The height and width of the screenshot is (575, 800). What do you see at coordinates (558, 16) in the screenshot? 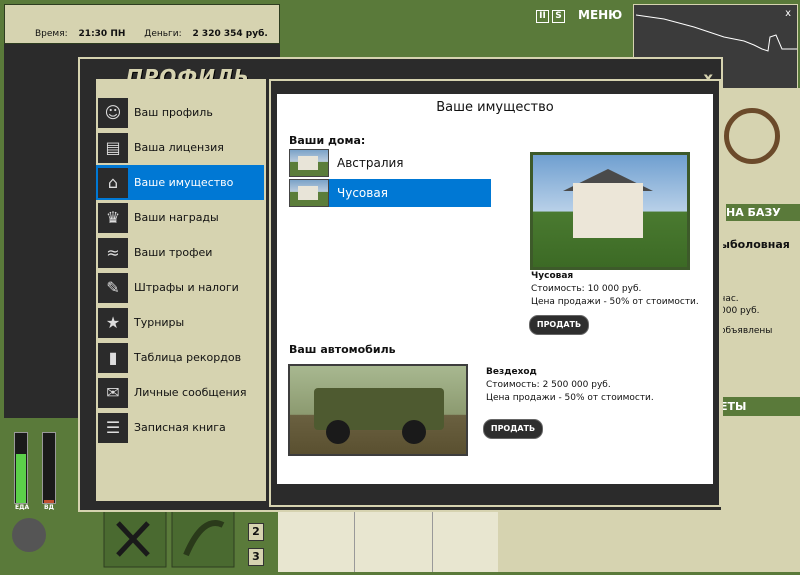
I see `sound-icon: S` at bounding box center [558, 16].